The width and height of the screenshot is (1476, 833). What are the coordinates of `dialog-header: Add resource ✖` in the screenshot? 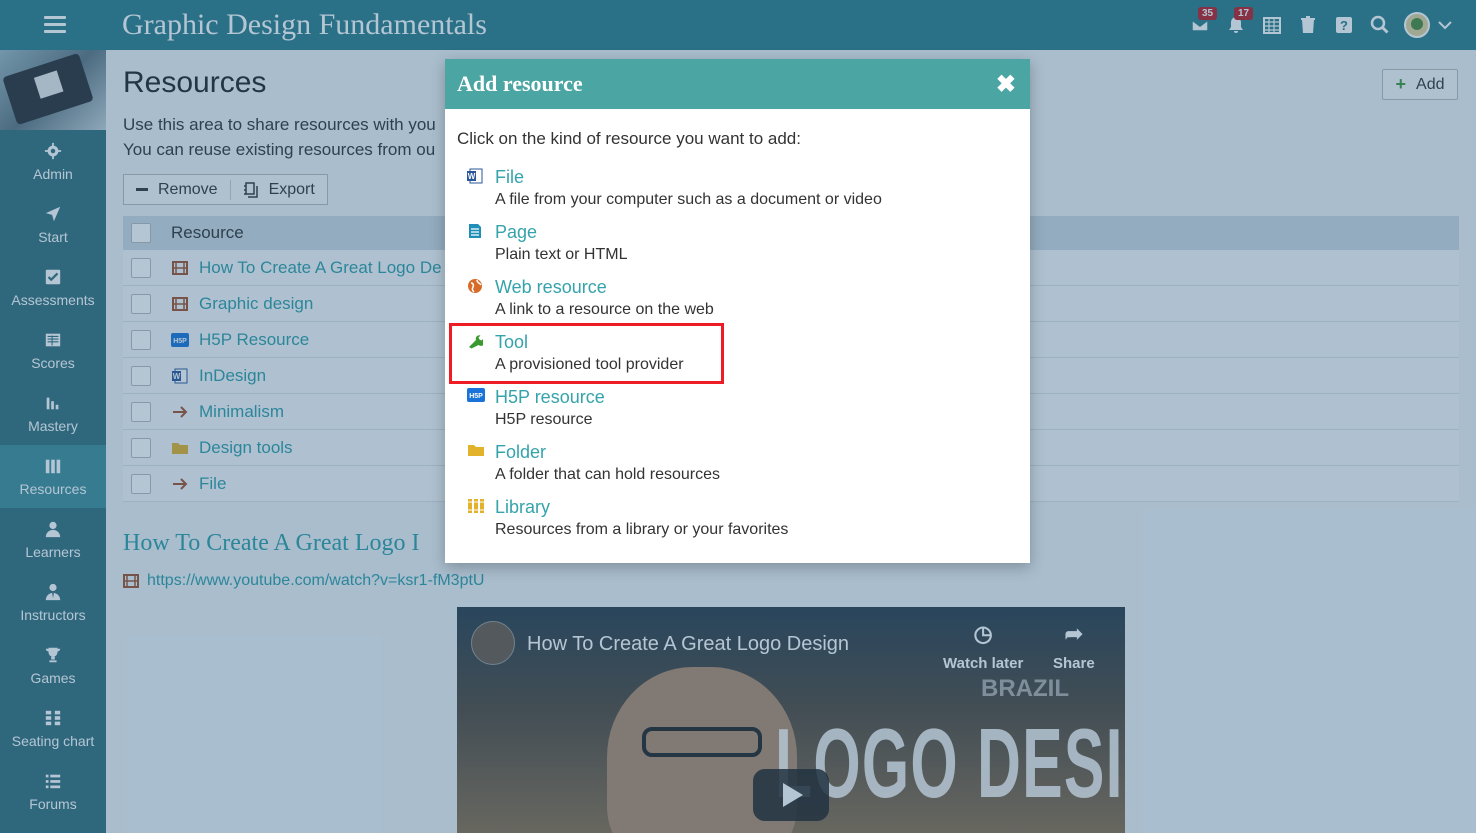 It's located at (737, 84).